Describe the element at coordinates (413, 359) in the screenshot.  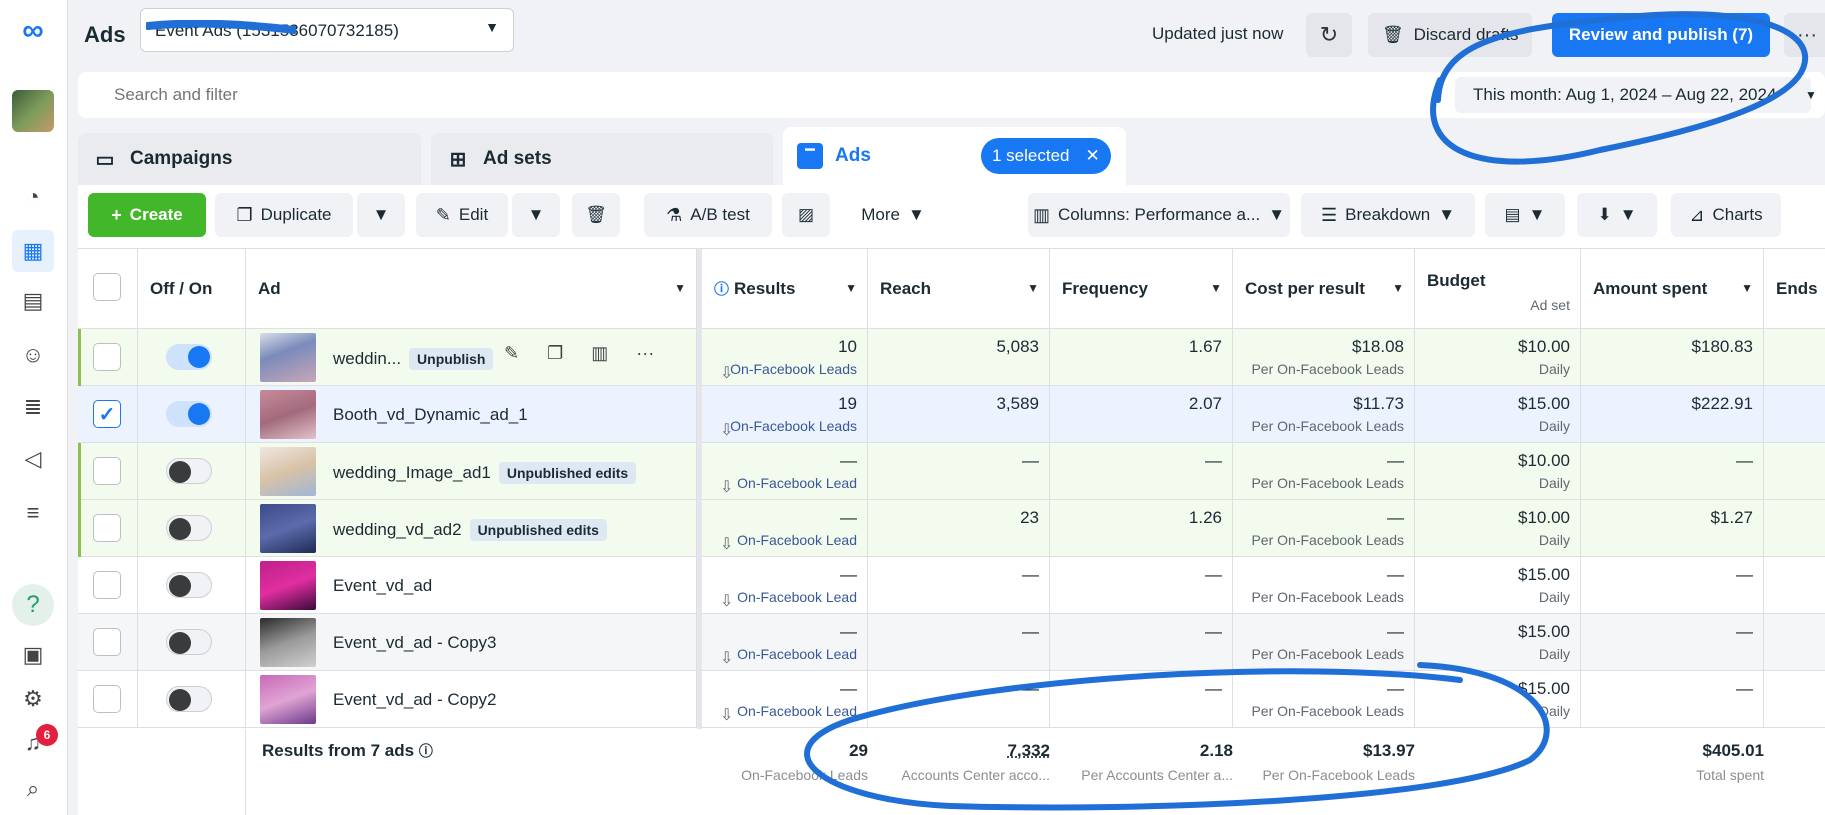
I see `ad-name: weddin... Unpublish` at that location.